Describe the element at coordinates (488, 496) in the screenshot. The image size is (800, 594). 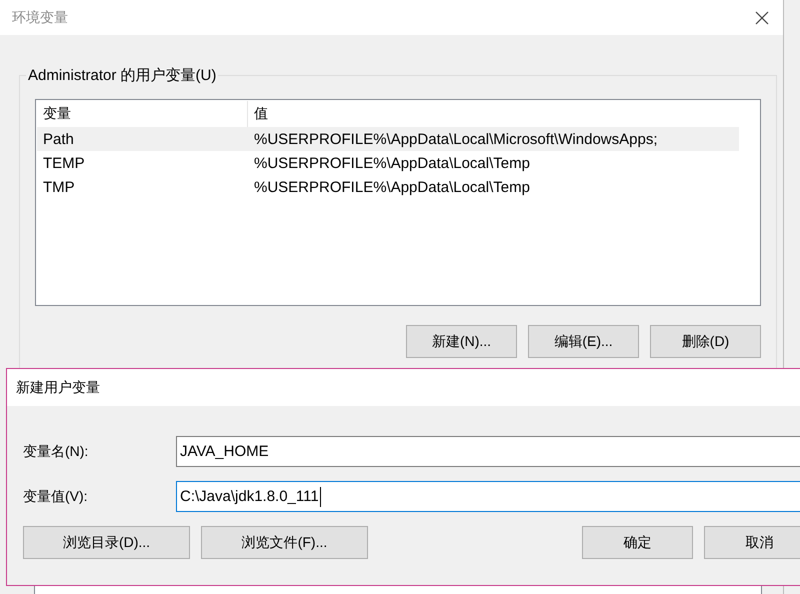
I see `input-field: C:\Java\jdk1.8.0_111` at that location.